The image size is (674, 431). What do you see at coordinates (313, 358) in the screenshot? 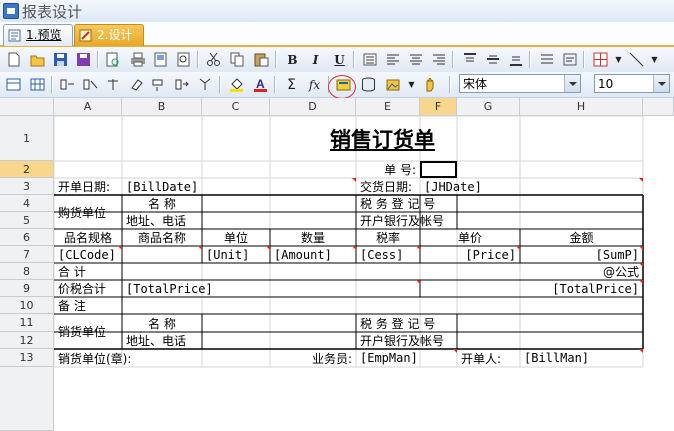
I see `salesman-label: 业务员:` at bounding box center [313, 358].